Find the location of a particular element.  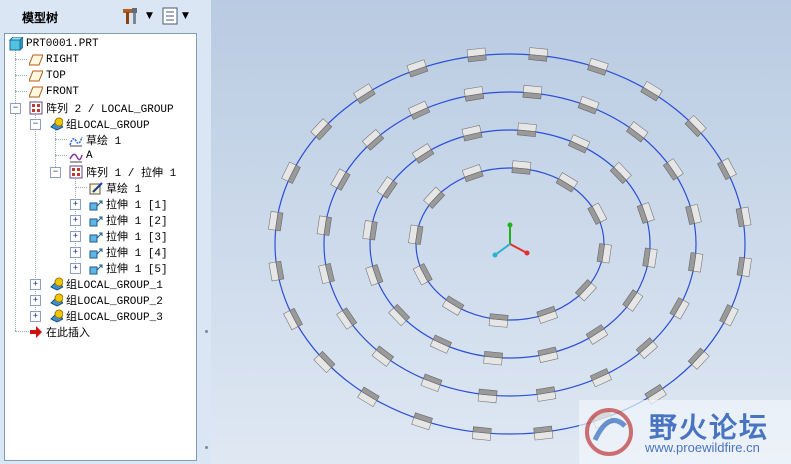

x-axis-line is located at coordinates (518, 248).